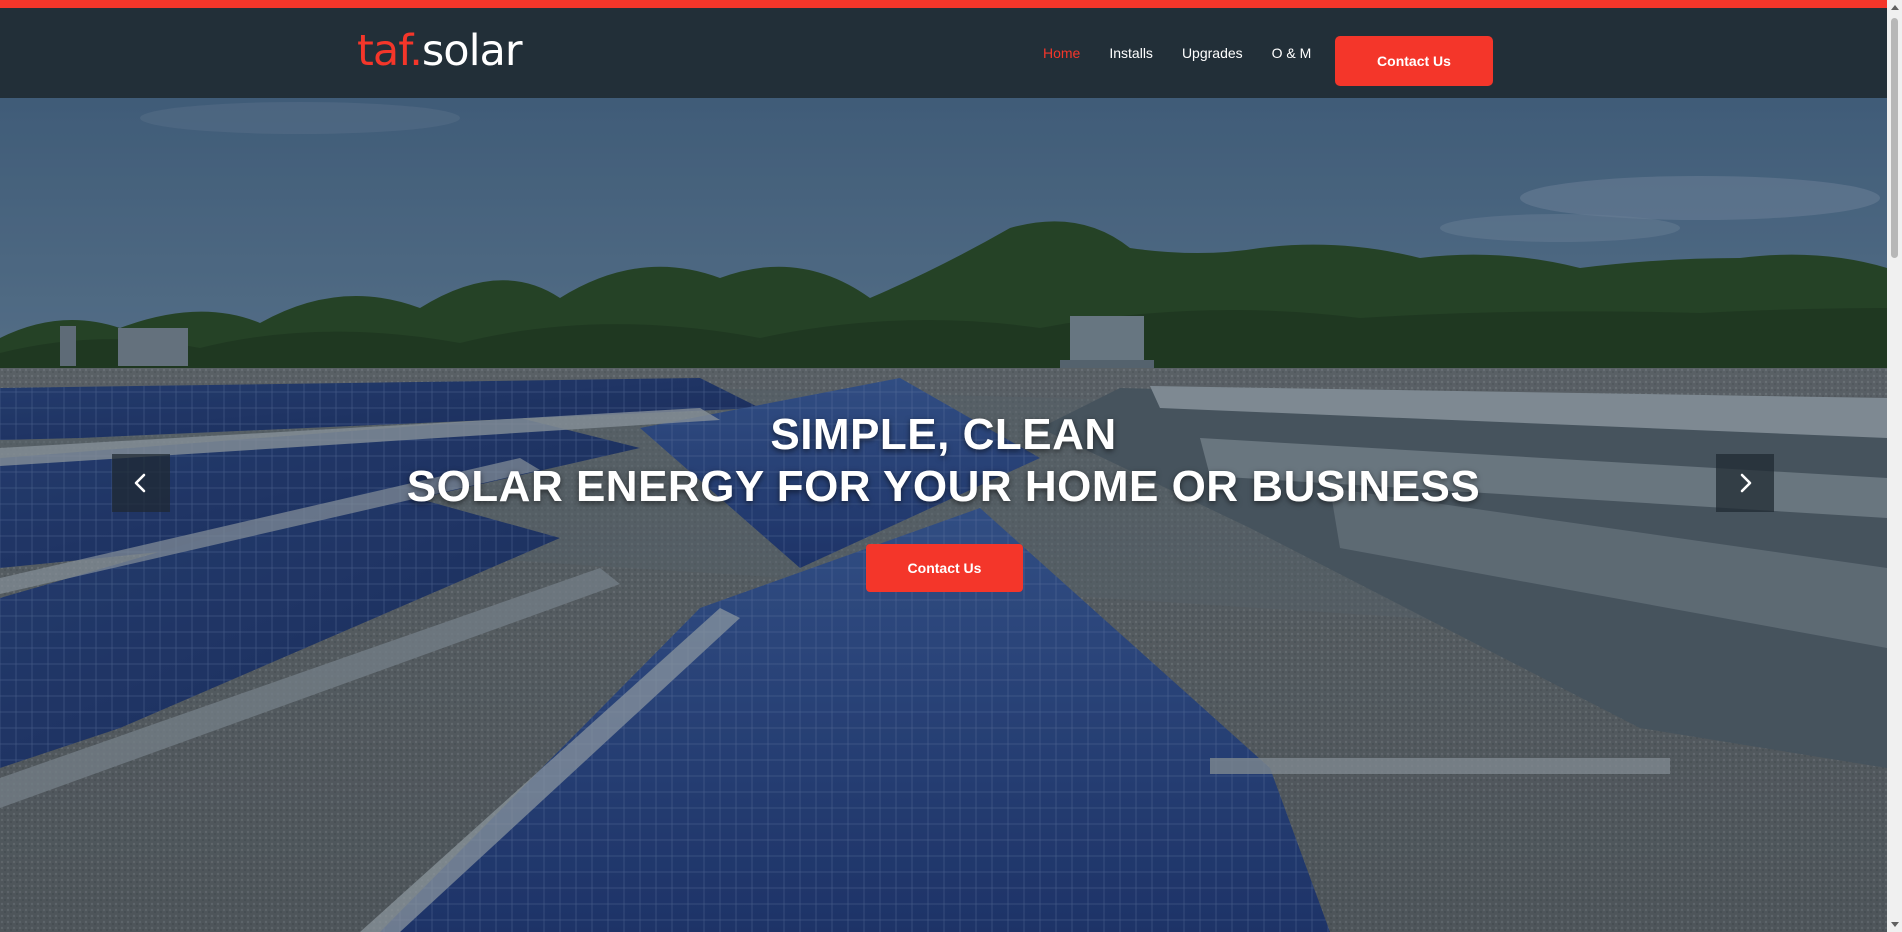 Image resolution: width=1902 pixels, height=932 pixels. I want to click on carousel-prev-button, so click(141, 483).